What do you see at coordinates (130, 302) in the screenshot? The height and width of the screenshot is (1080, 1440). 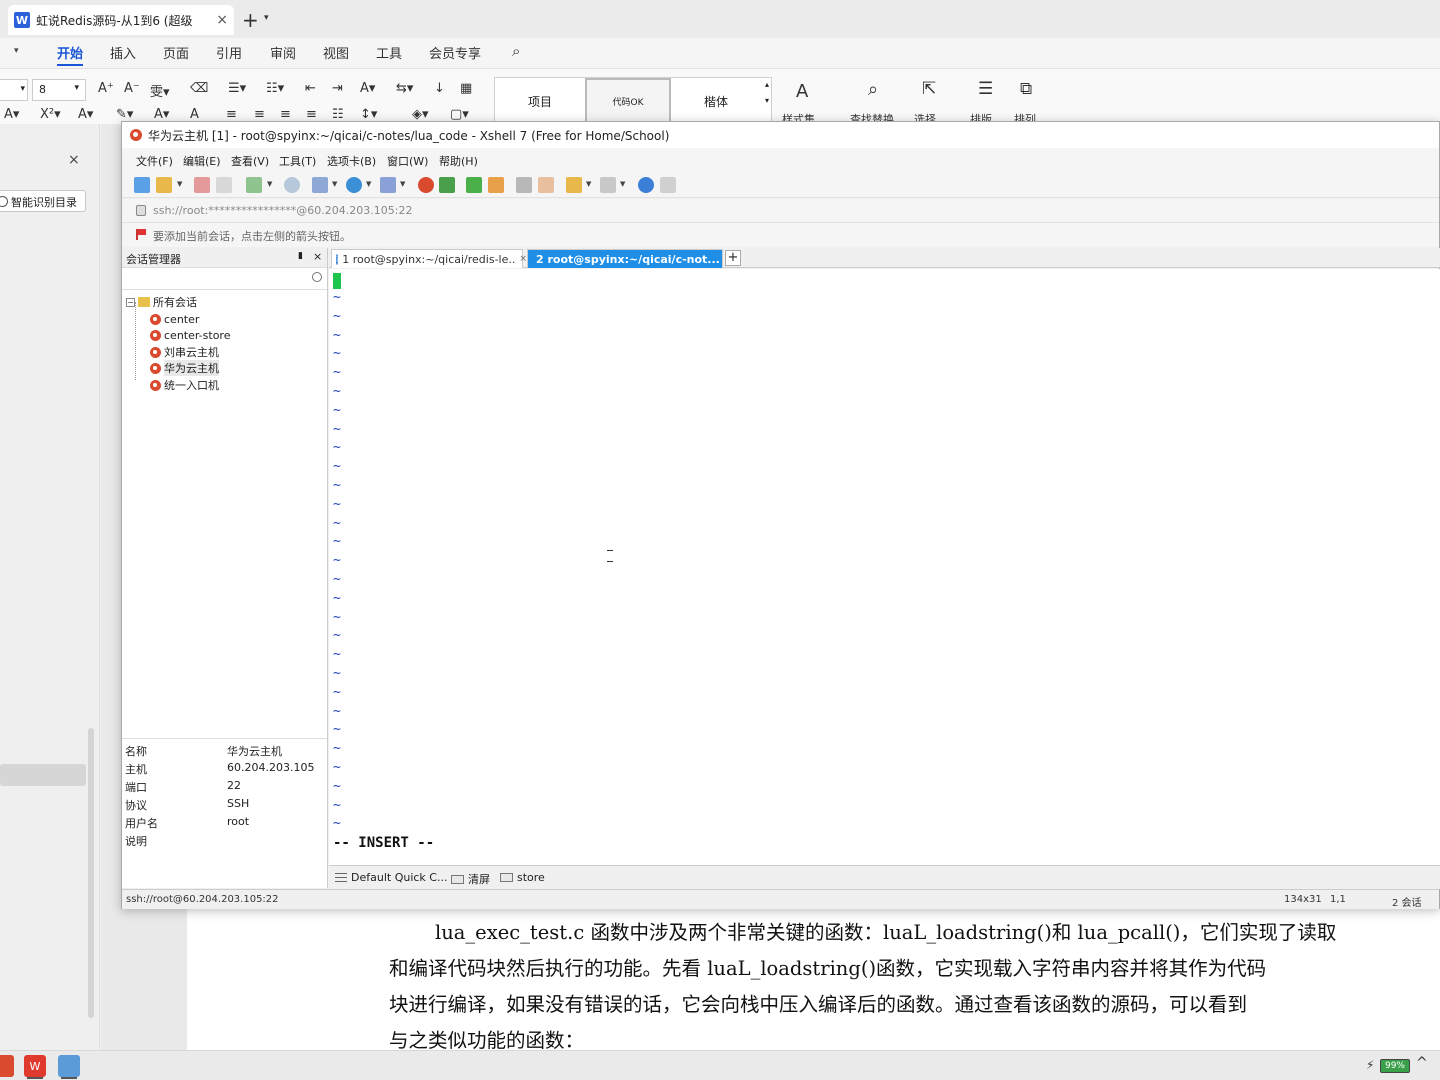 I see `collapse-toggle-icon: −` at bounding box center [130, 302].